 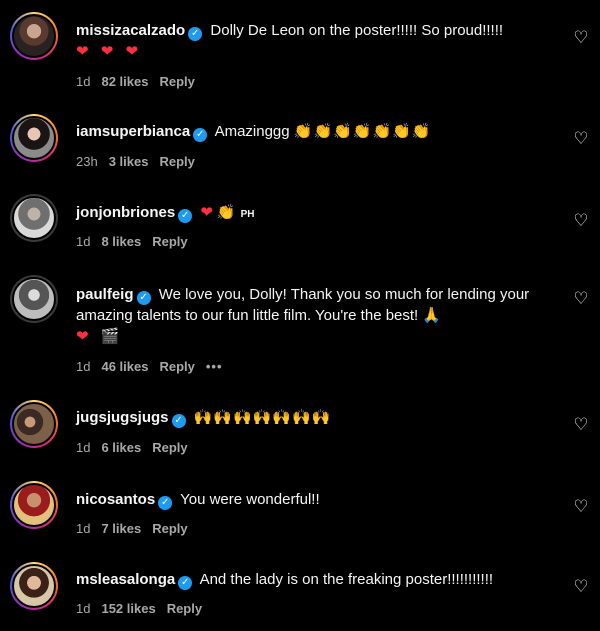 I want to click on likes-count: 46 likes, so click(x=124, y=366).